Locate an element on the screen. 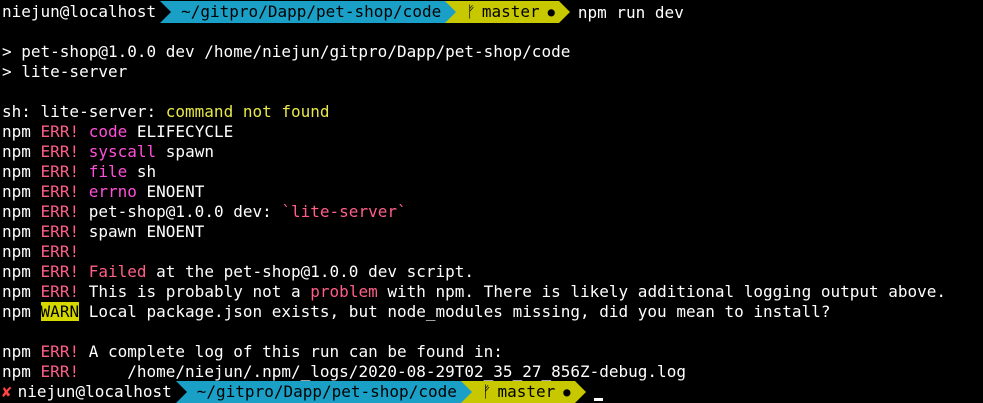 Image resolution: width=983 pixels, height=403 pixels. cross-icon: ✘ is located at coordinates (7, 391).